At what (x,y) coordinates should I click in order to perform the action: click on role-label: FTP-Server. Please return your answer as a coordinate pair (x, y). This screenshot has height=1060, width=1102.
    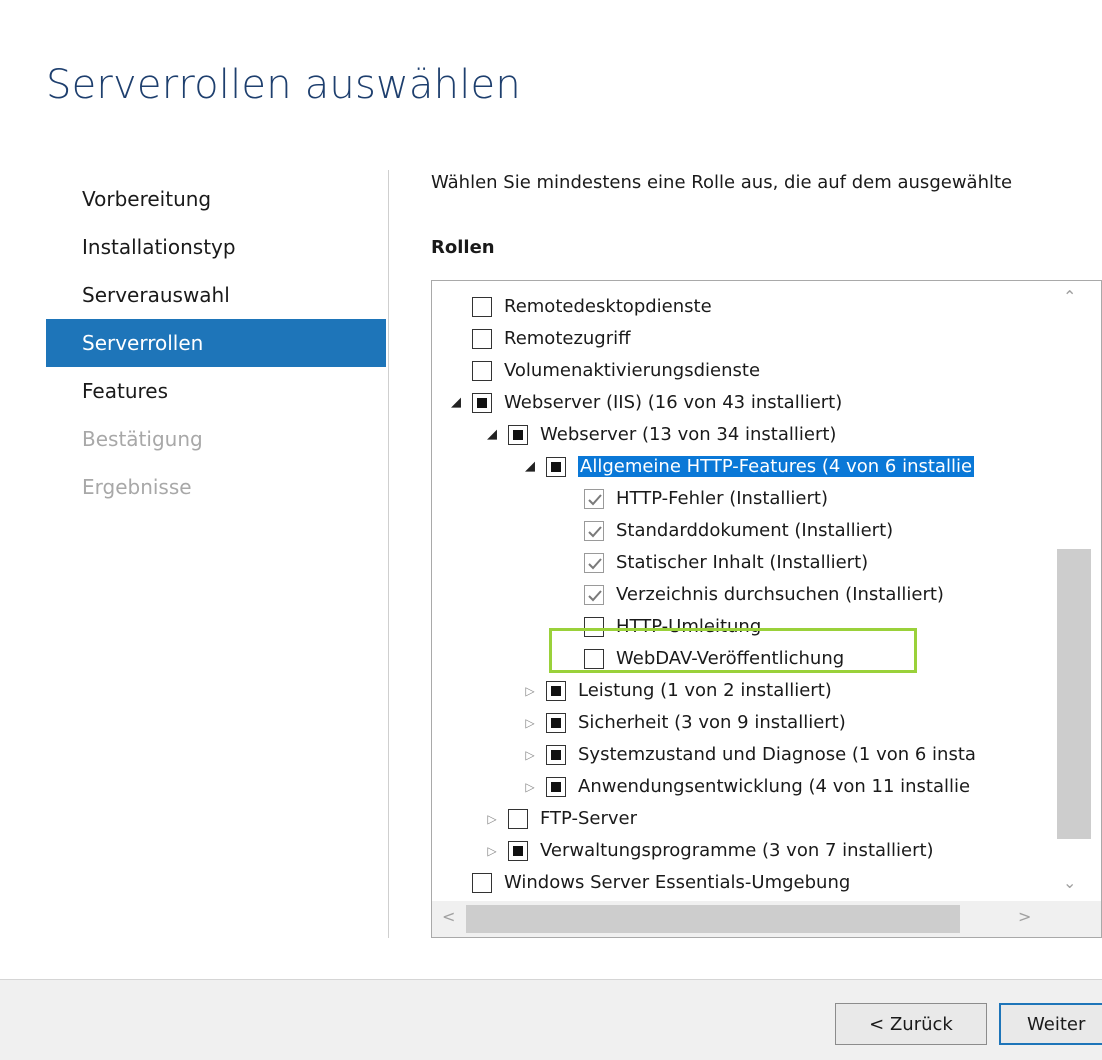
    Looking at the image, I should click on (589, 818).